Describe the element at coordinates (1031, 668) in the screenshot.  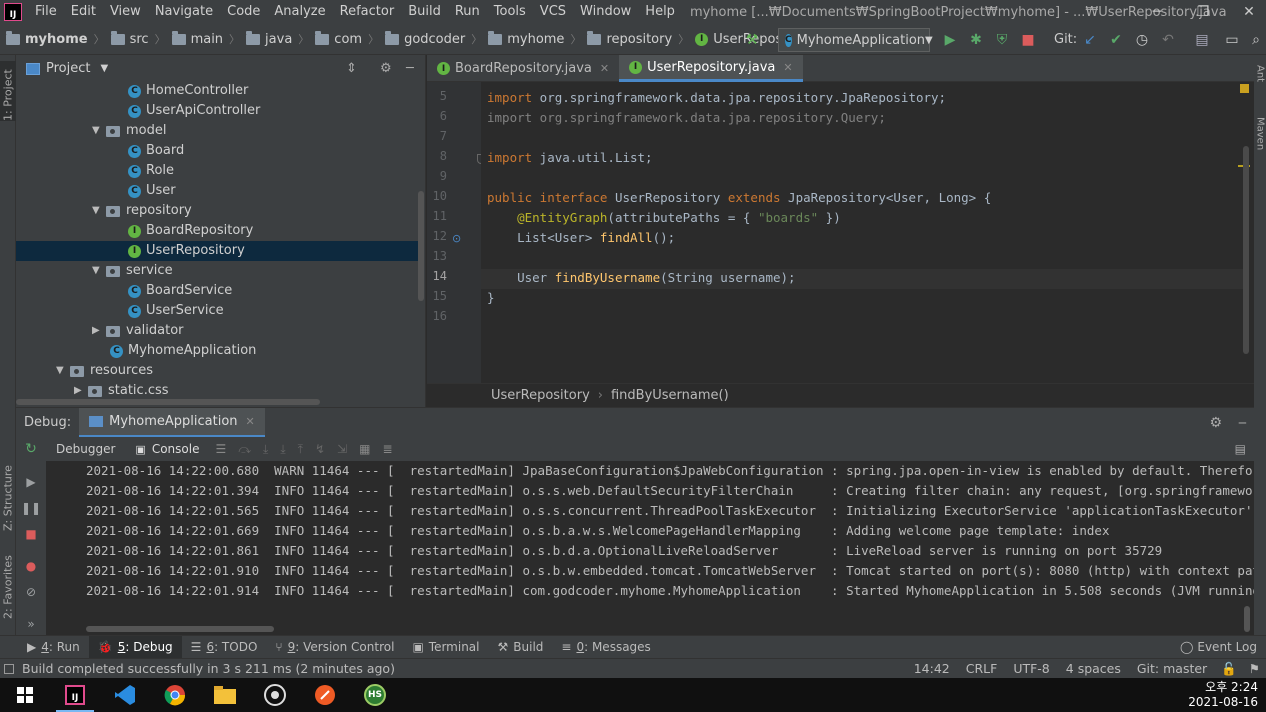
I see `file-encoding: UTF-8` at that location.